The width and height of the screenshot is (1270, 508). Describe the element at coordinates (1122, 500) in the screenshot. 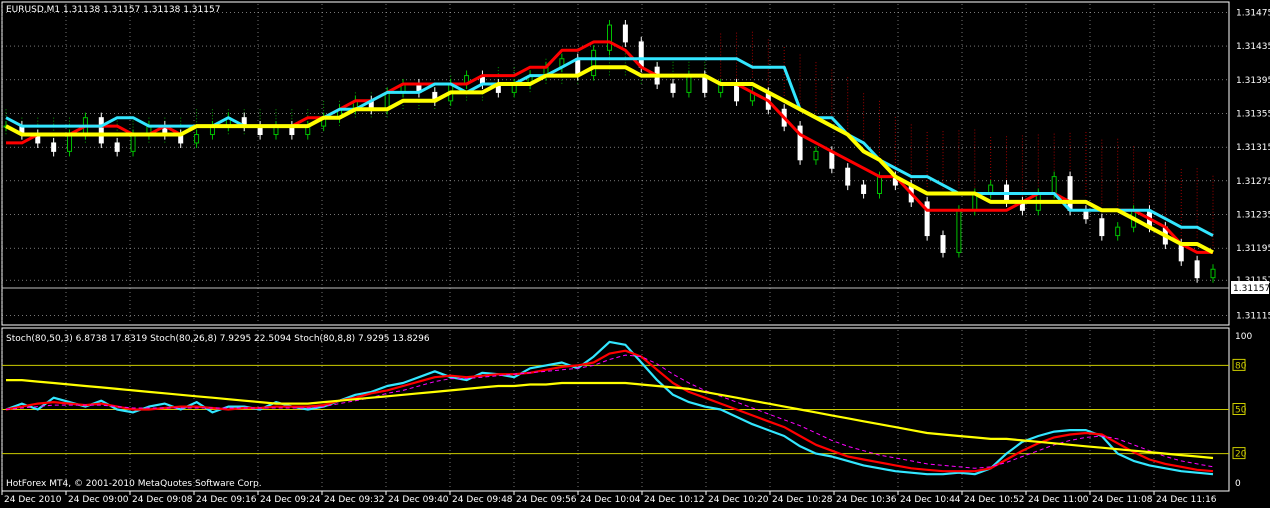

I see `time-tick: 24 Dec 11:08` at that location.